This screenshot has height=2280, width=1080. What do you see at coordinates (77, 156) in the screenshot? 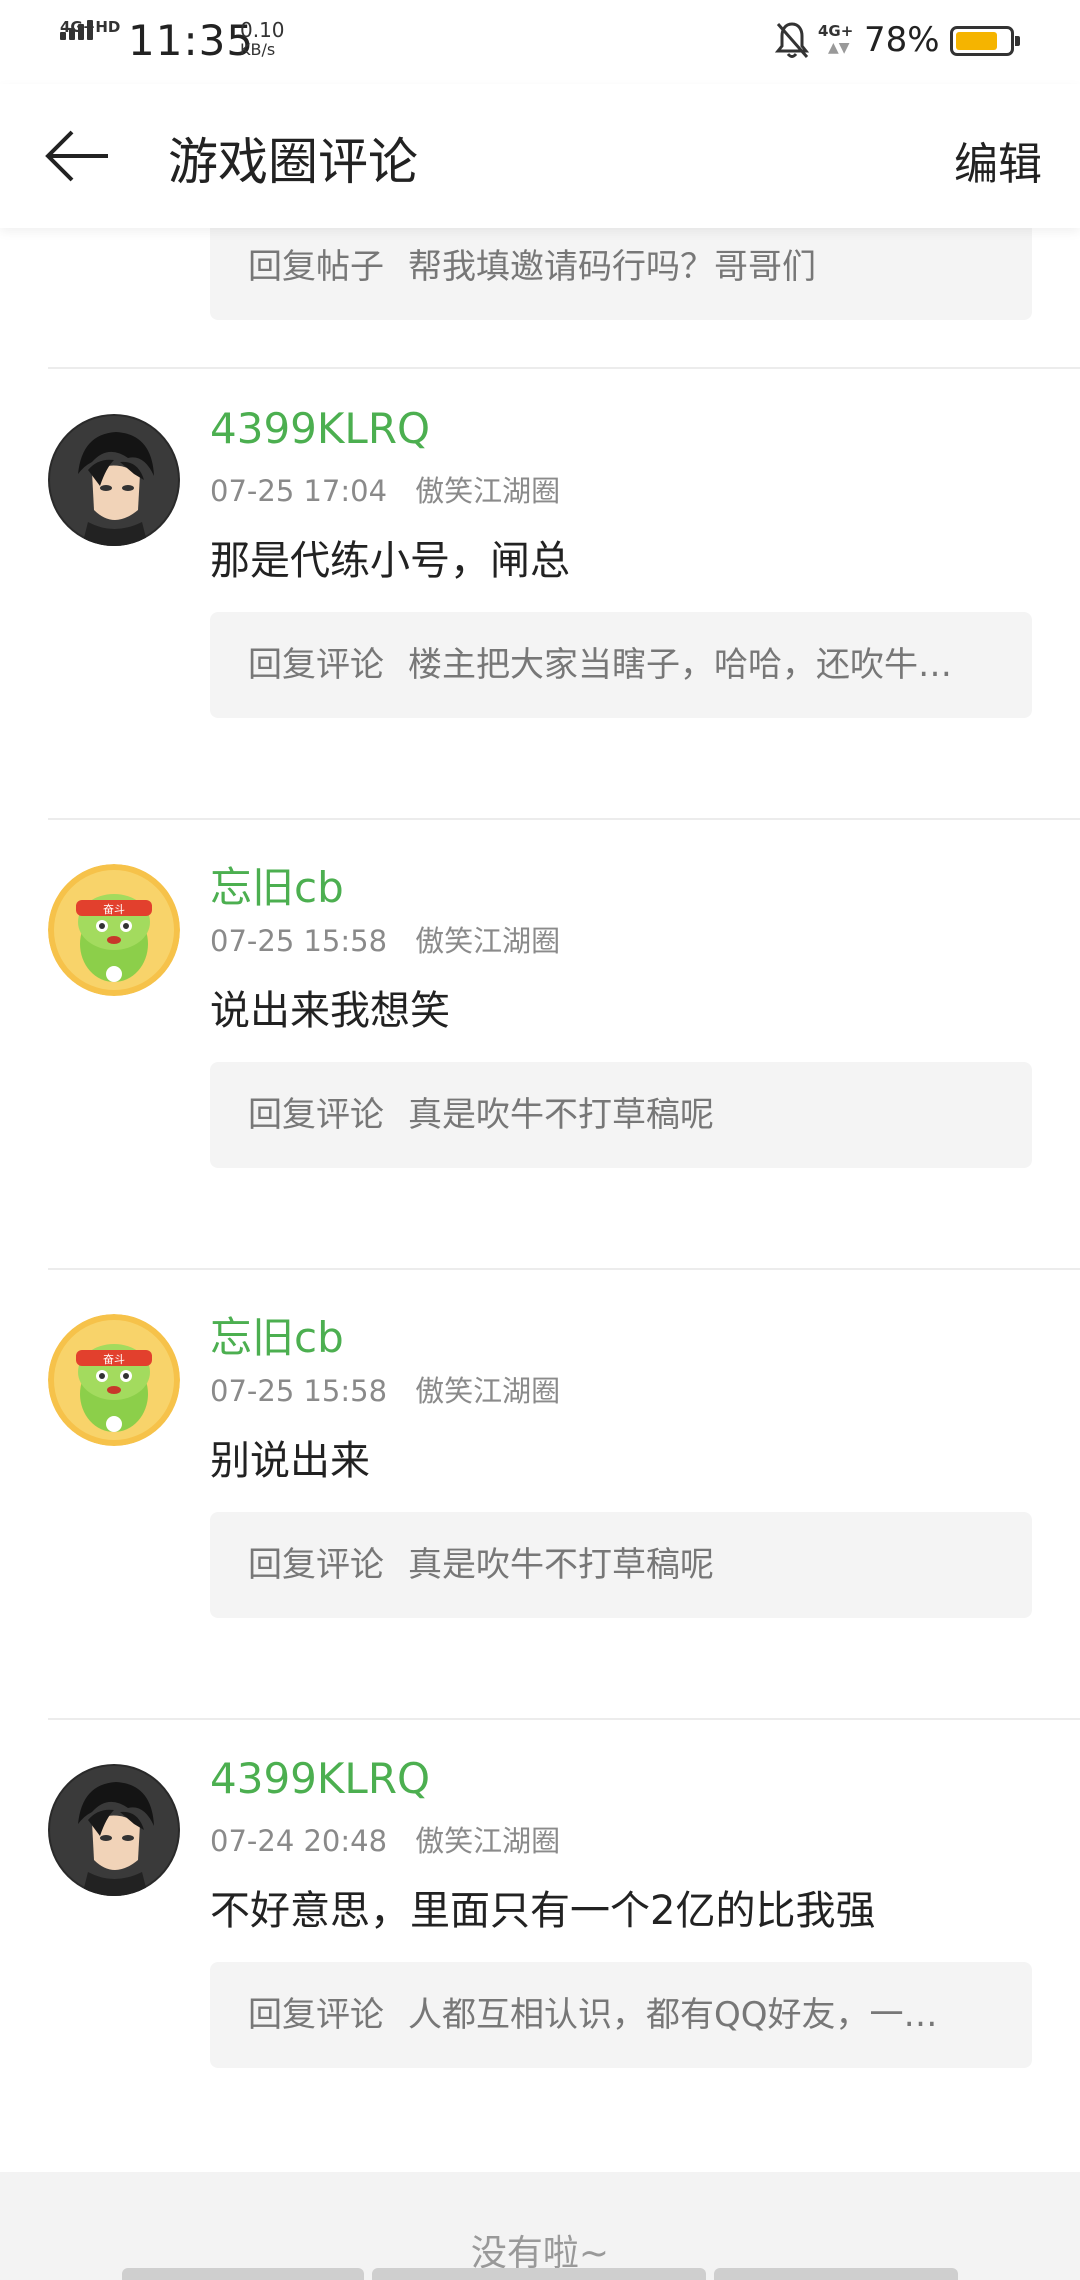
I see `back-arrow-icon` at bounding box center [77, 156].